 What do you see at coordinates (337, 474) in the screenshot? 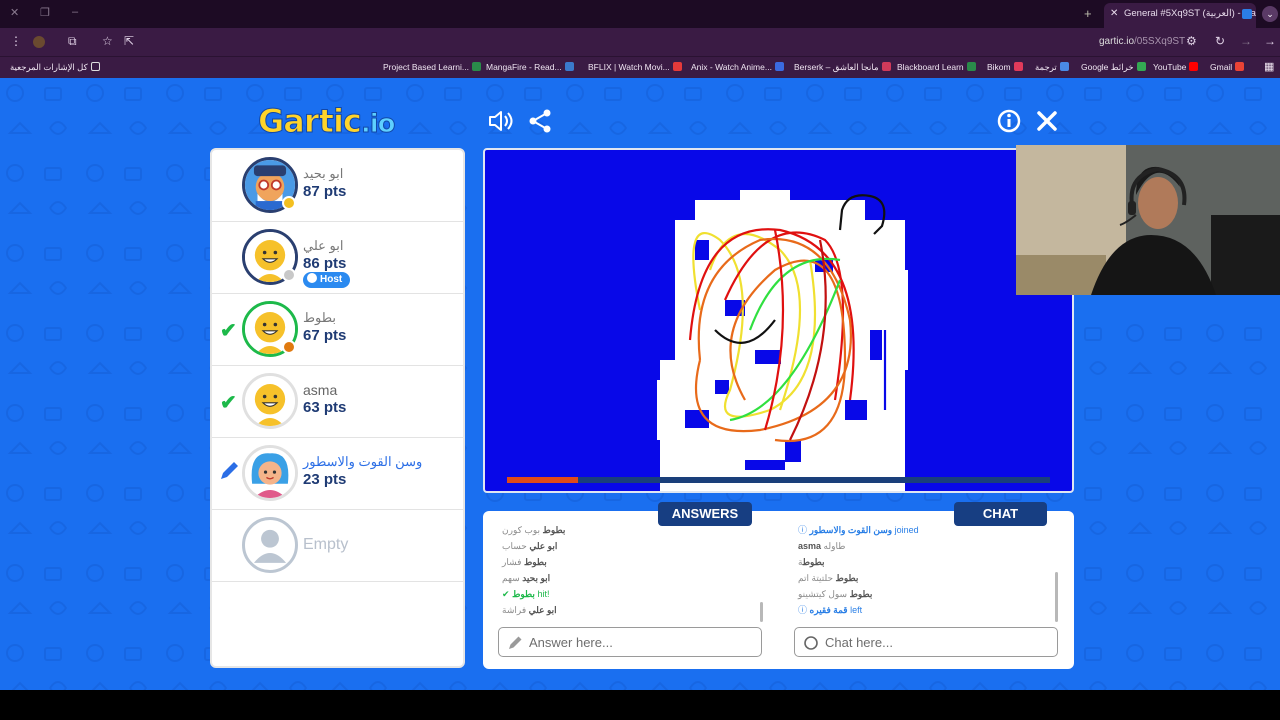
I see `player-row: وسن القوت والاسطور 23 pts` at bounding box center [337, 474].